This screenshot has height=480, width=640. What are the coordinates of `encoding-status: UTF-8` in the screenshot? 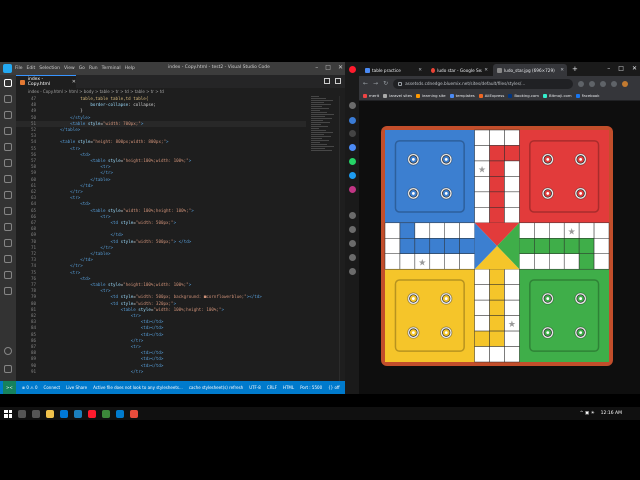 It's located at (255, 387).